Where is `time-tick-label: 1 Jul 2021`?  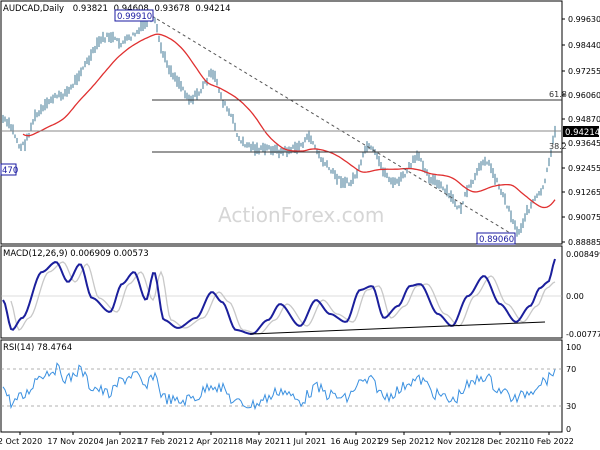 time-tick-label: 1 Jul 2021 is located at coordinates (306, 441).